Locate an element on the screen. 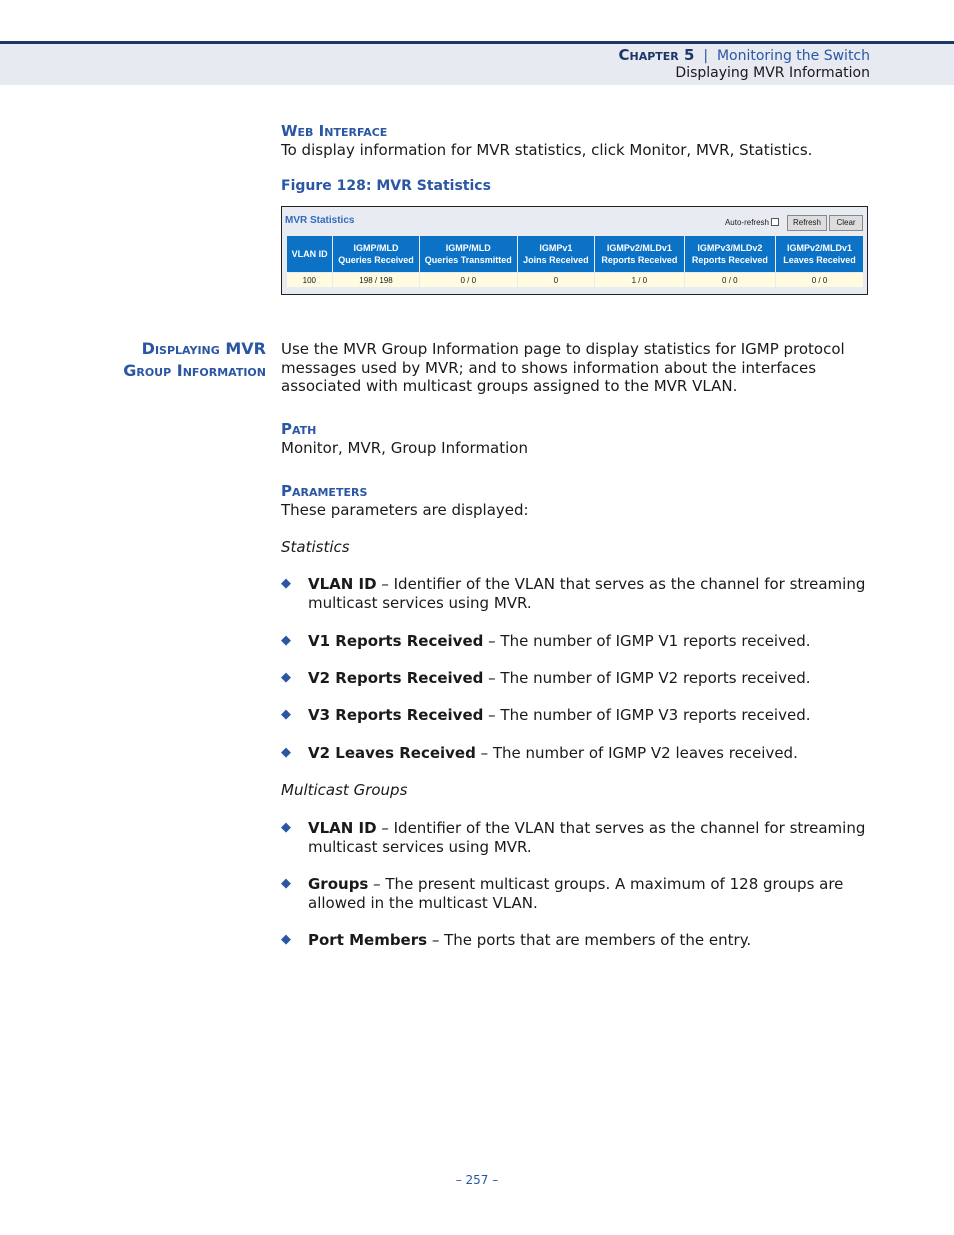  running-header: Chapter 5 | Monitoring the Switch is located at coordinates (744, 55).